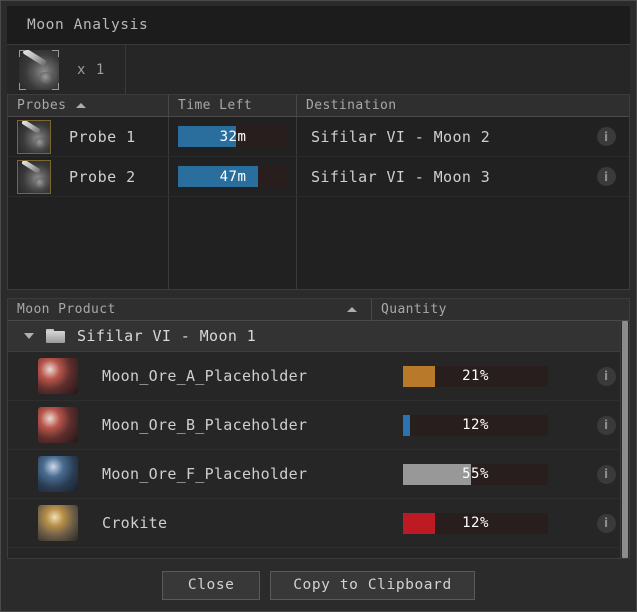  What do you see at coordinates (102, 176) in the screenshot?
I see `probe-name: Probe 2` at bounding box center [102, 176].